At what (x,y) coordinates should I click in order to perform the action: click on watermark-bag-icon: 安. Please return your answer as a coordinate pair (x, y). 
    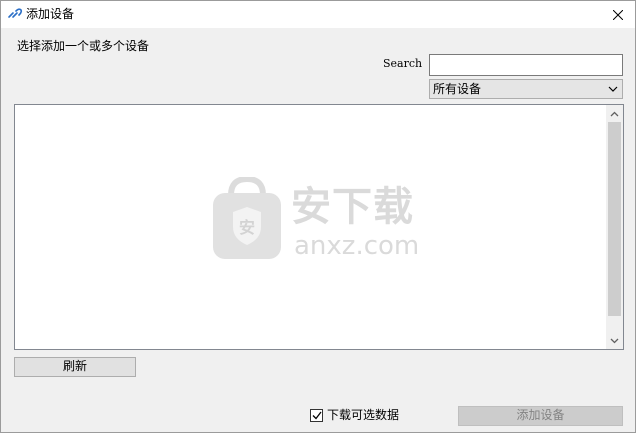
    Looking at the image, I should click on (247, 218).